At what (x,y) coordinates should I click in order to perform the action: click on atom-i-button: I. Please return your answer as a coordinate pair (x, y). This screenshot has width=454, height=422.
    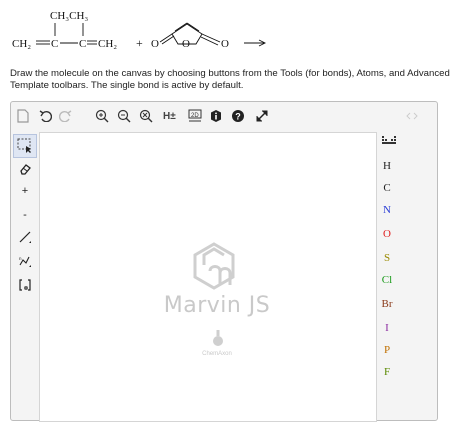
    Looking at the image, I should click on (387, 328).